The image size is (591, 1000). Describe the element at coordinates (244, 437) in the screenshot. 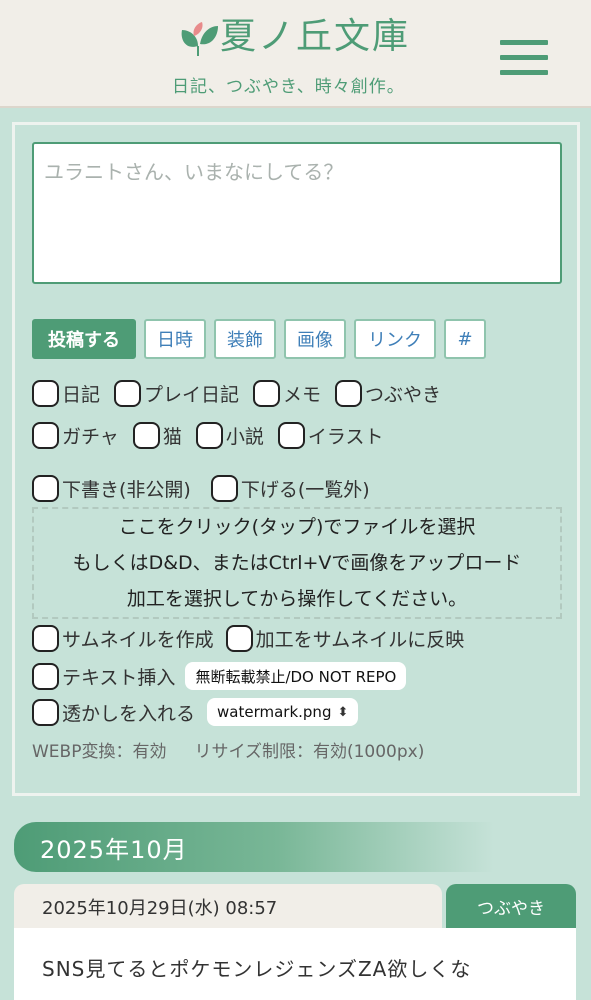

I see `category-label: 小説` at that location.